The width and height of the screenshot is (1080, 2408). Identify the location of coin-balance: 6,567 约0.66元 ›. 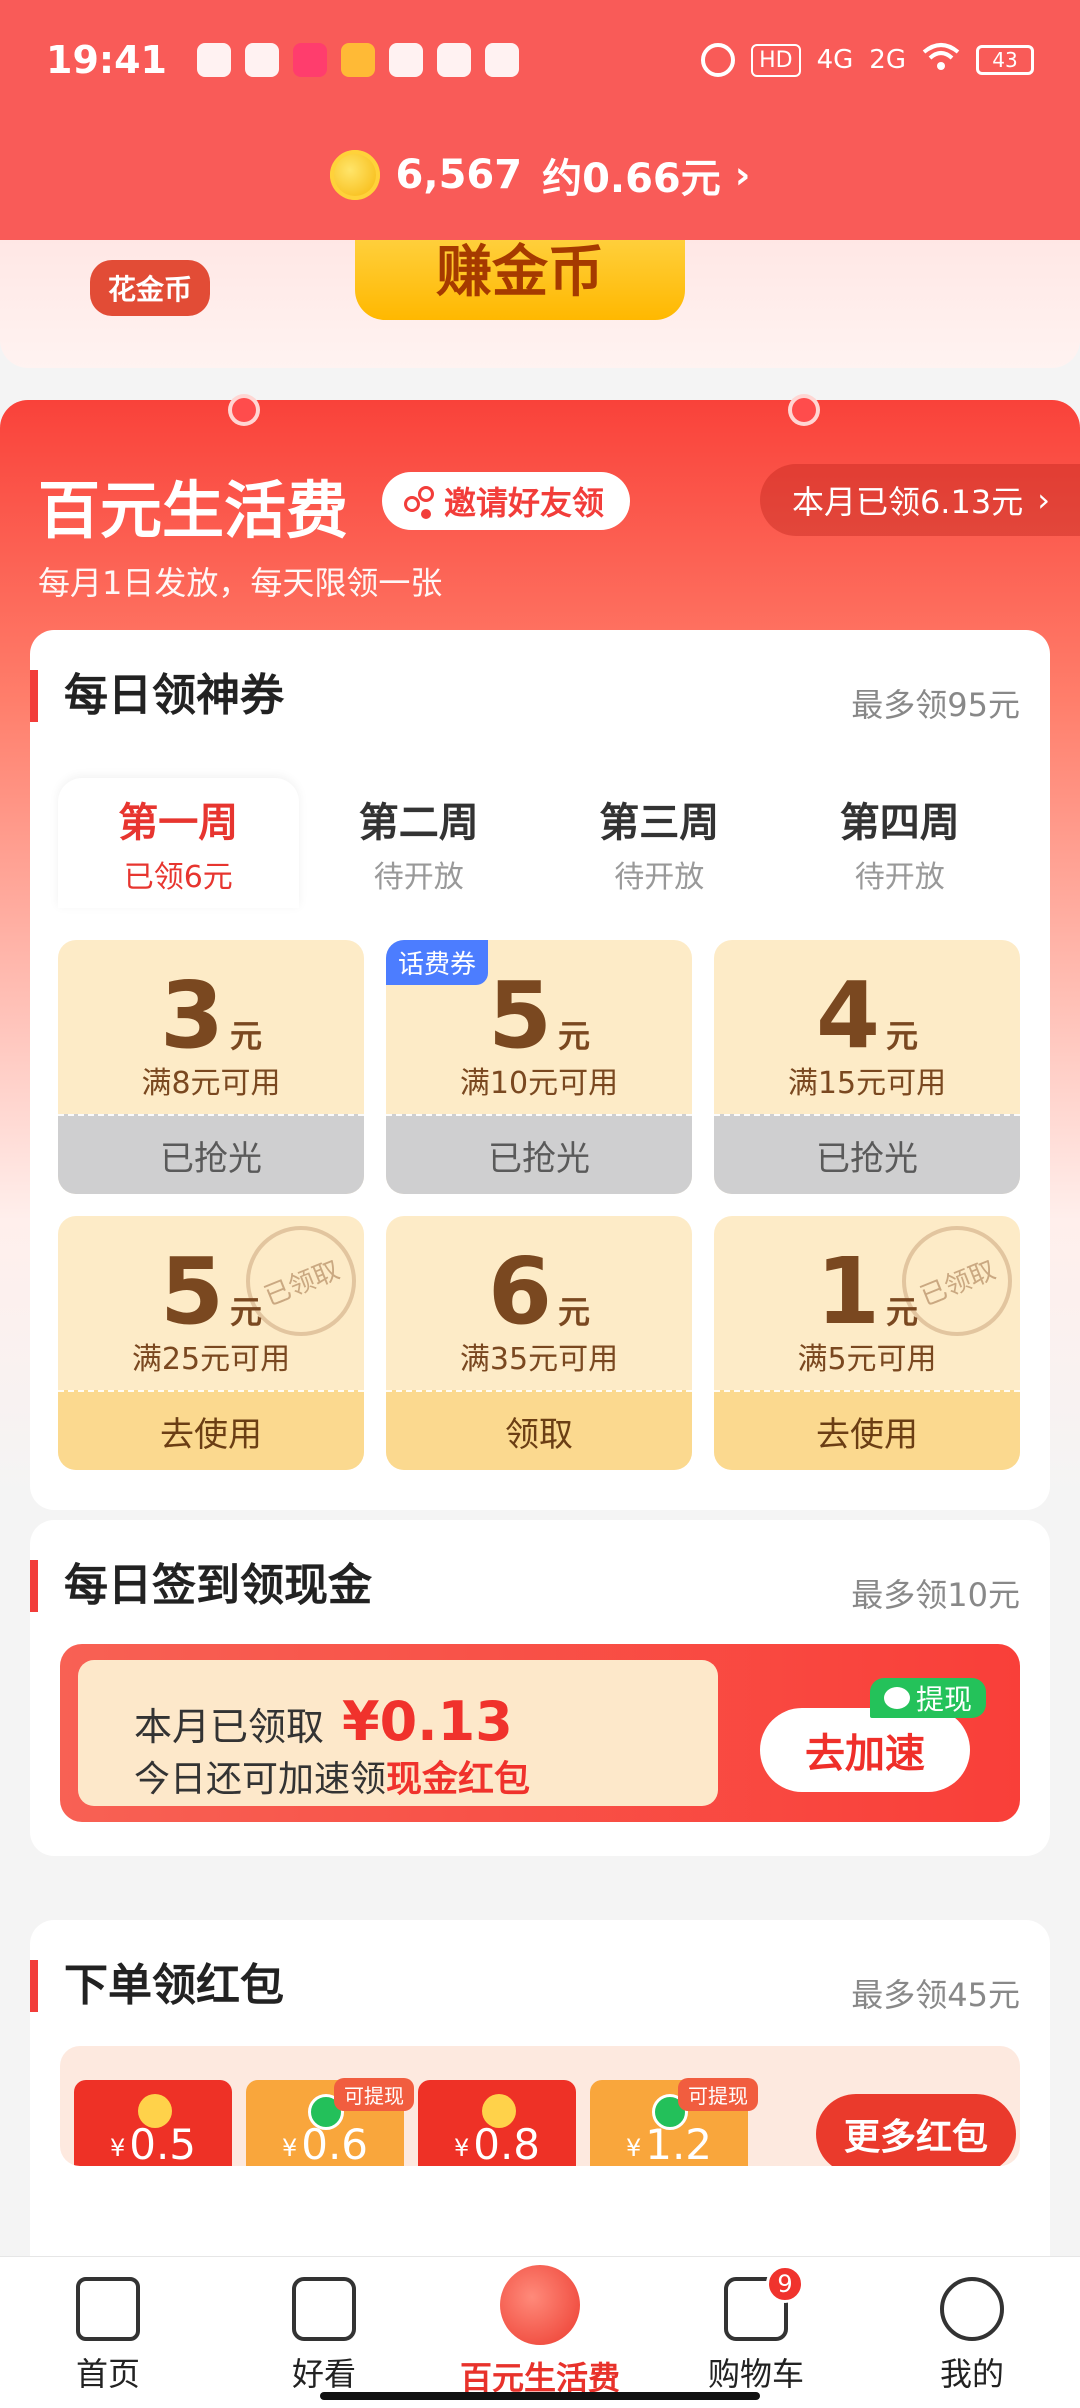
(540, 175).